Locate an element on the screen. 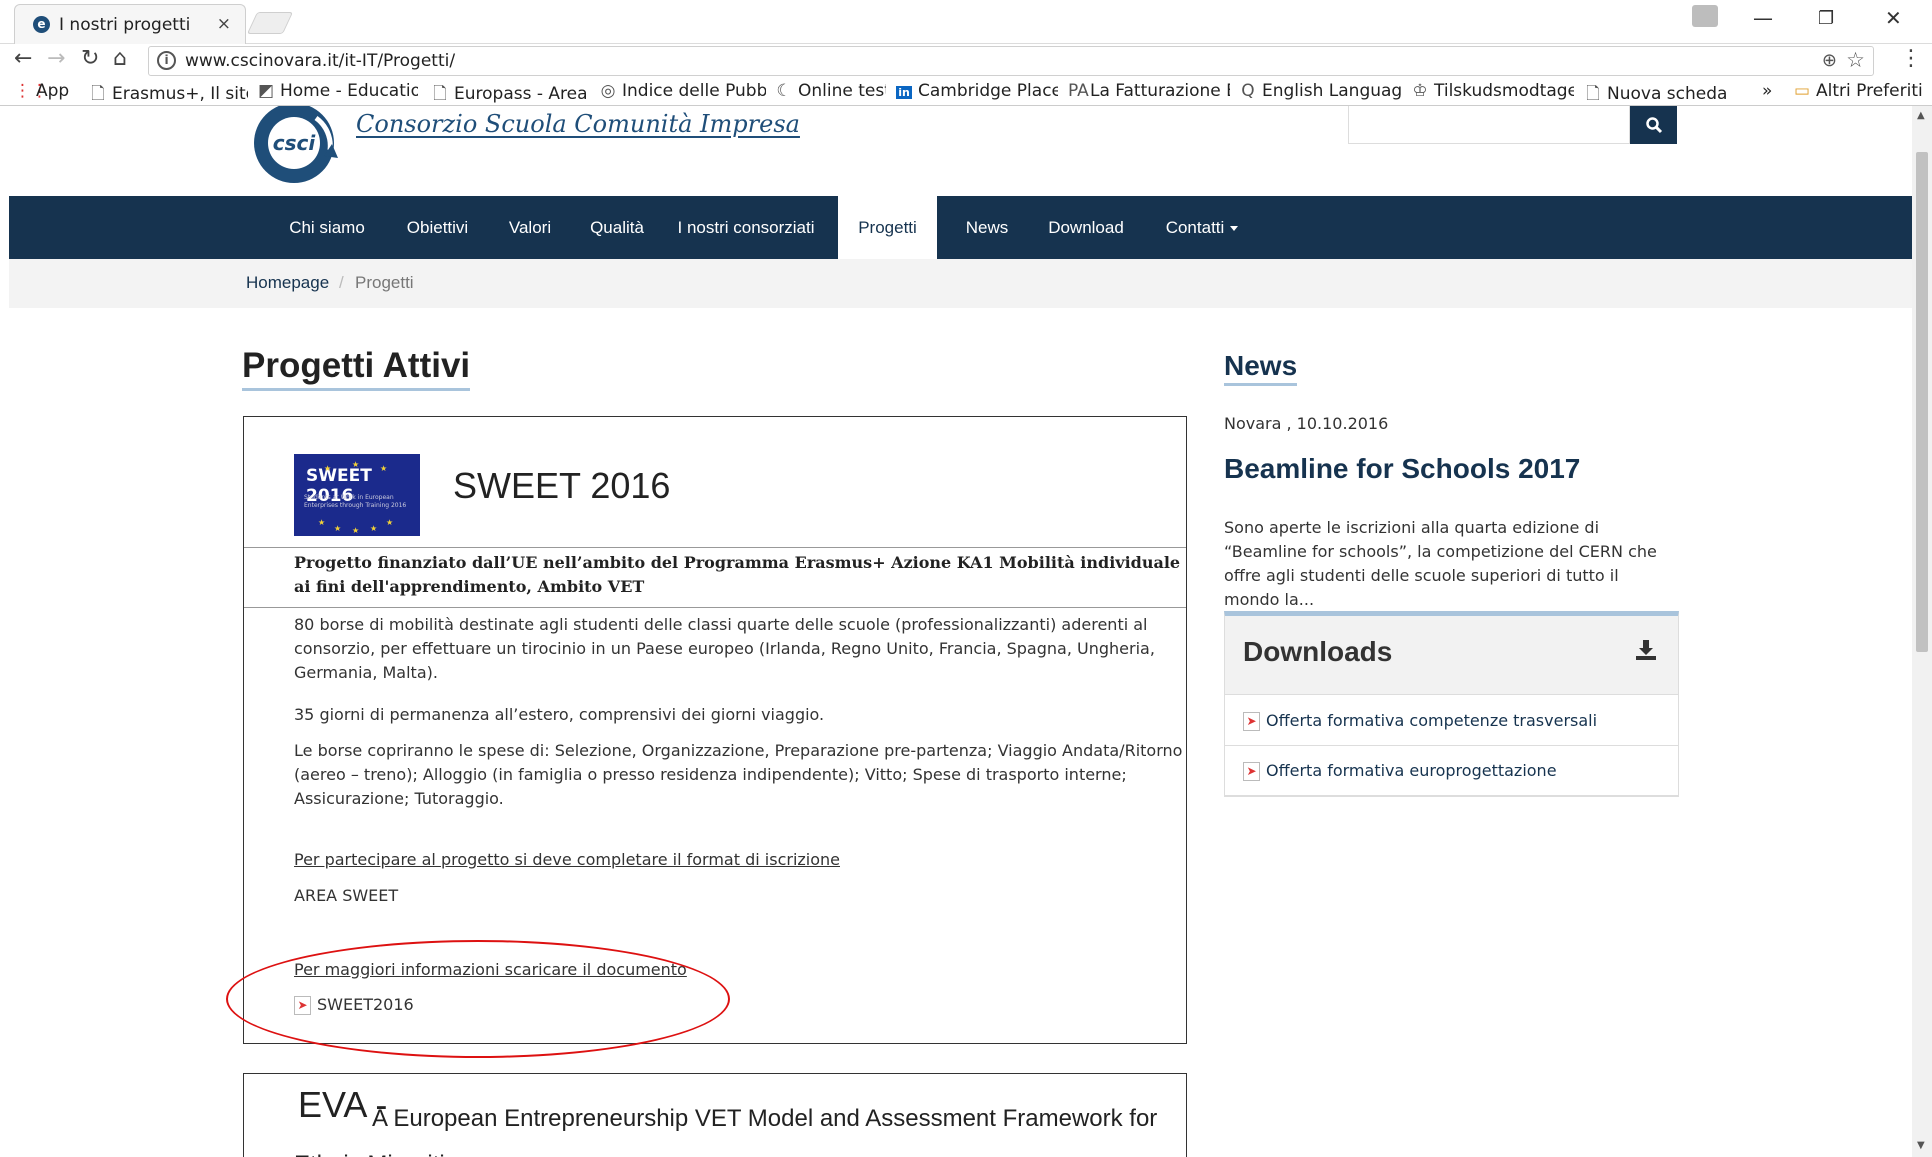  brand-name: Consorzio Scuola Comunità Impresa is located at coordinates (578, 124).